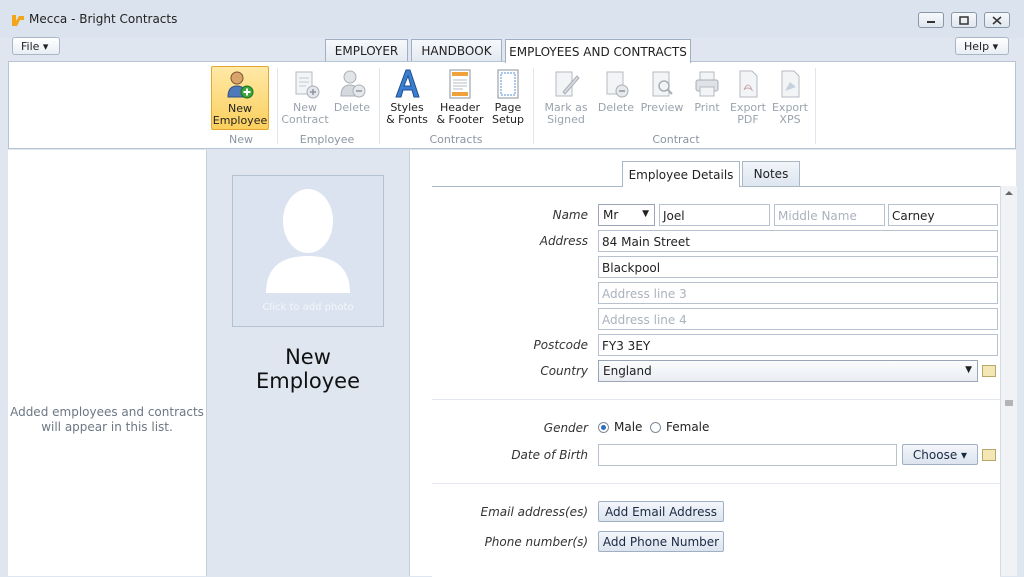  I want to click on maximize-button, so click(964, 20).